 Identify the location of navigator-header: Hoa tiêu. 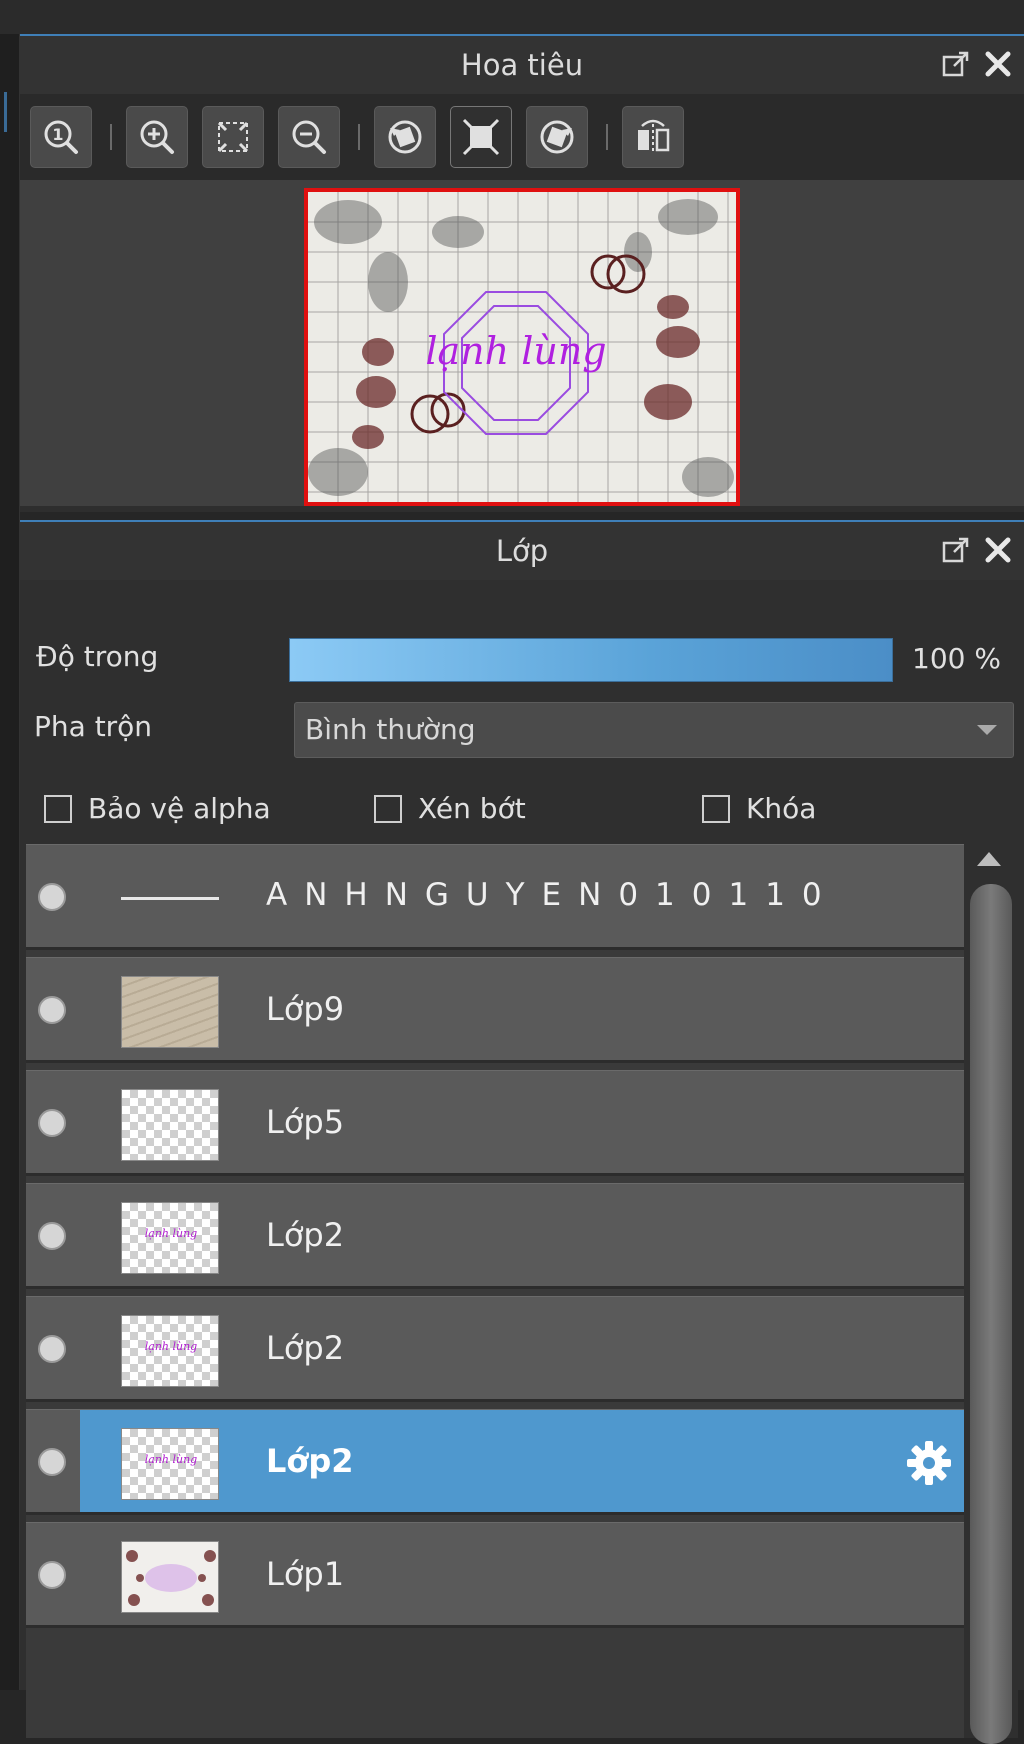
(522, 64).